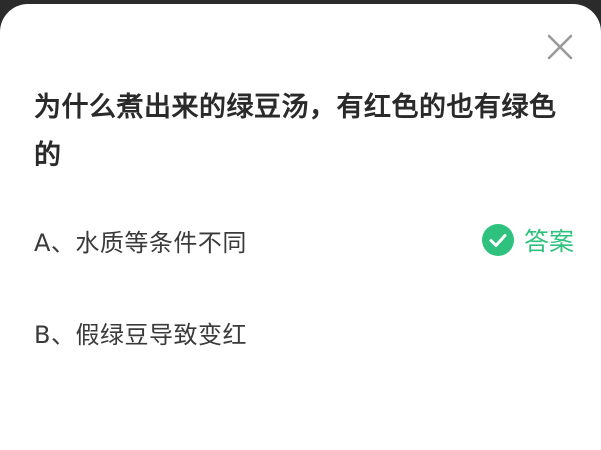 Image resolution: width=601 pixels, height=450 pixels. What do you see at coordinates (140, 334) in the screenshot?
I see `option-b-label: B、假绿豆导致变红` at bounding box center [140, 334].